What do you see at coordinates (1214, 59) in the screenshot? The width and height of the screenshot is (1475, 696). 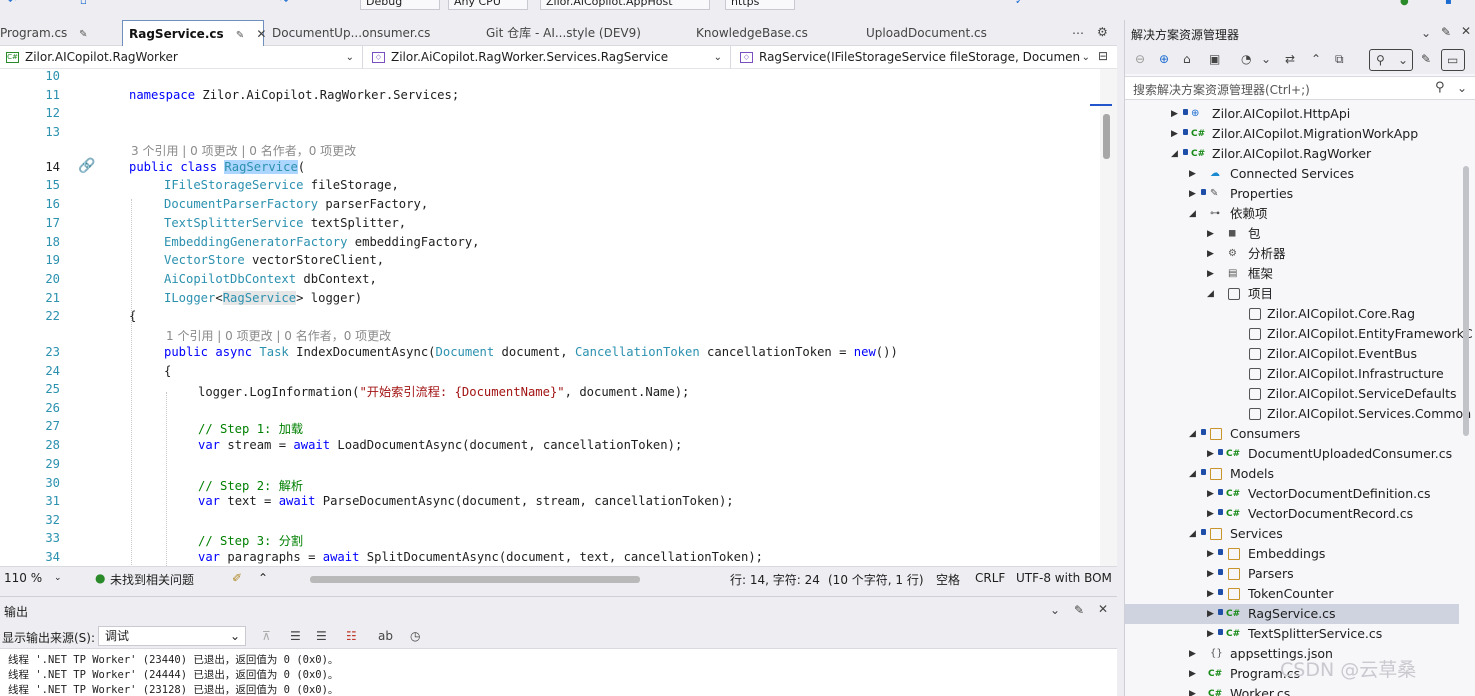 I see `switch-views-icon: ▣` at bounding box center [1214, 59].